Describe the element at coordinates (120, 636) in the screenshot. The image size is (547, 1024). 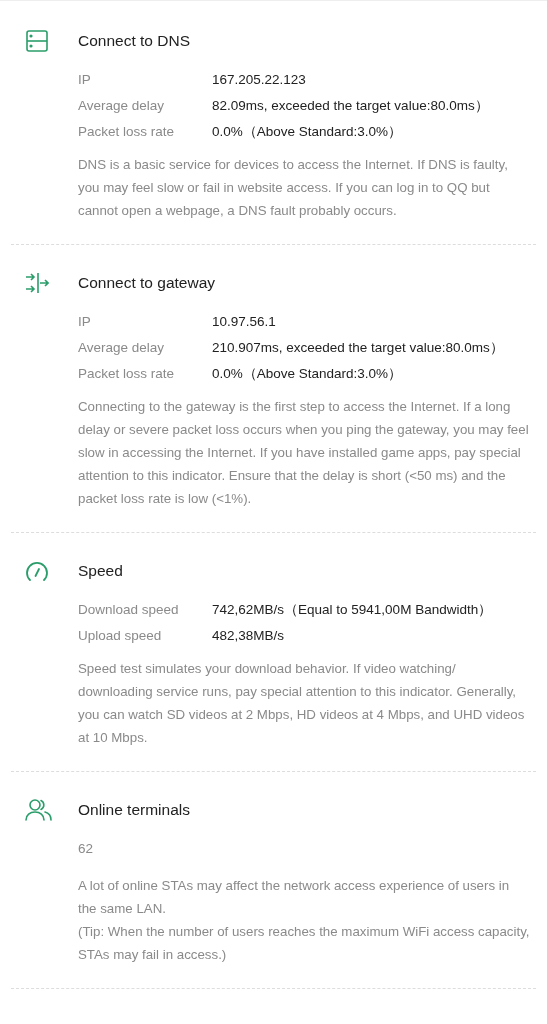
I see `field-label: Upload speed` at that location.